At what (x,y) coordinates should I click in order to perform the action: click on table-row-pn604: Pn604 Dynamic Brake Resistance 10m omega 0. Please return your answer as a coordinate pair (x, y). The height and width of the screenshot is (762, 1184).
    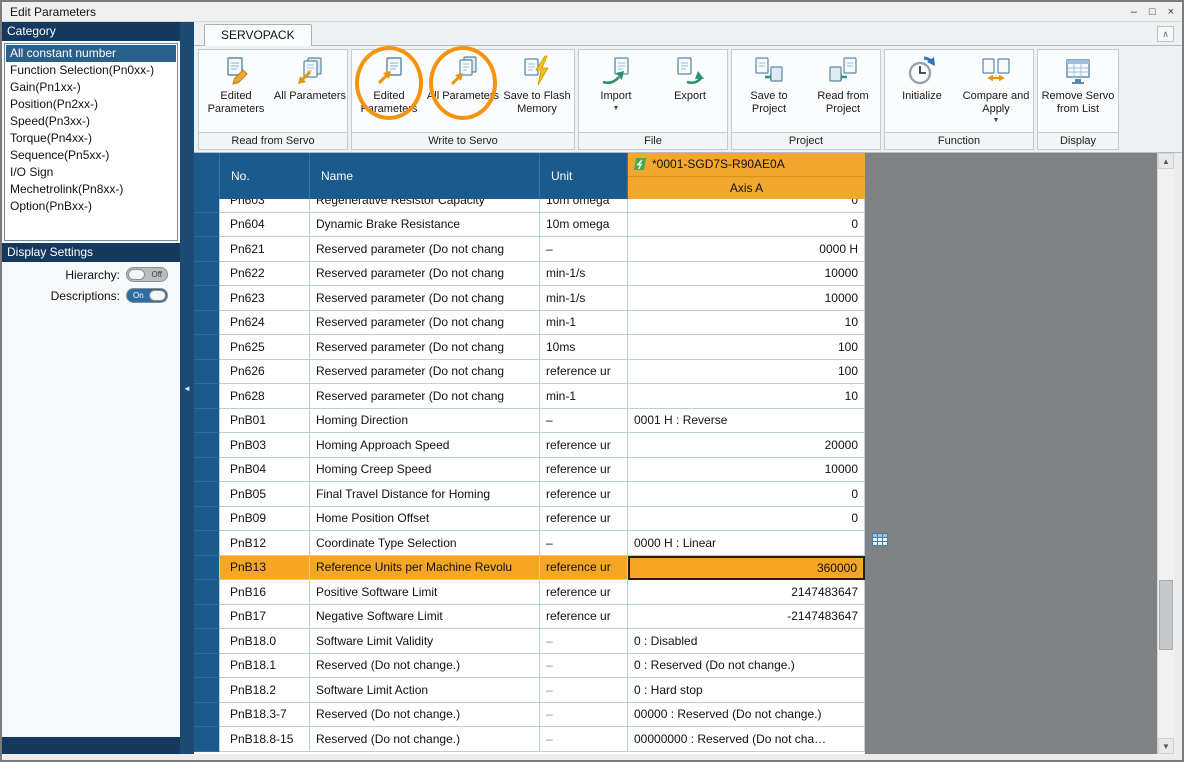
    Looking at the image, I should click on (529, 224).